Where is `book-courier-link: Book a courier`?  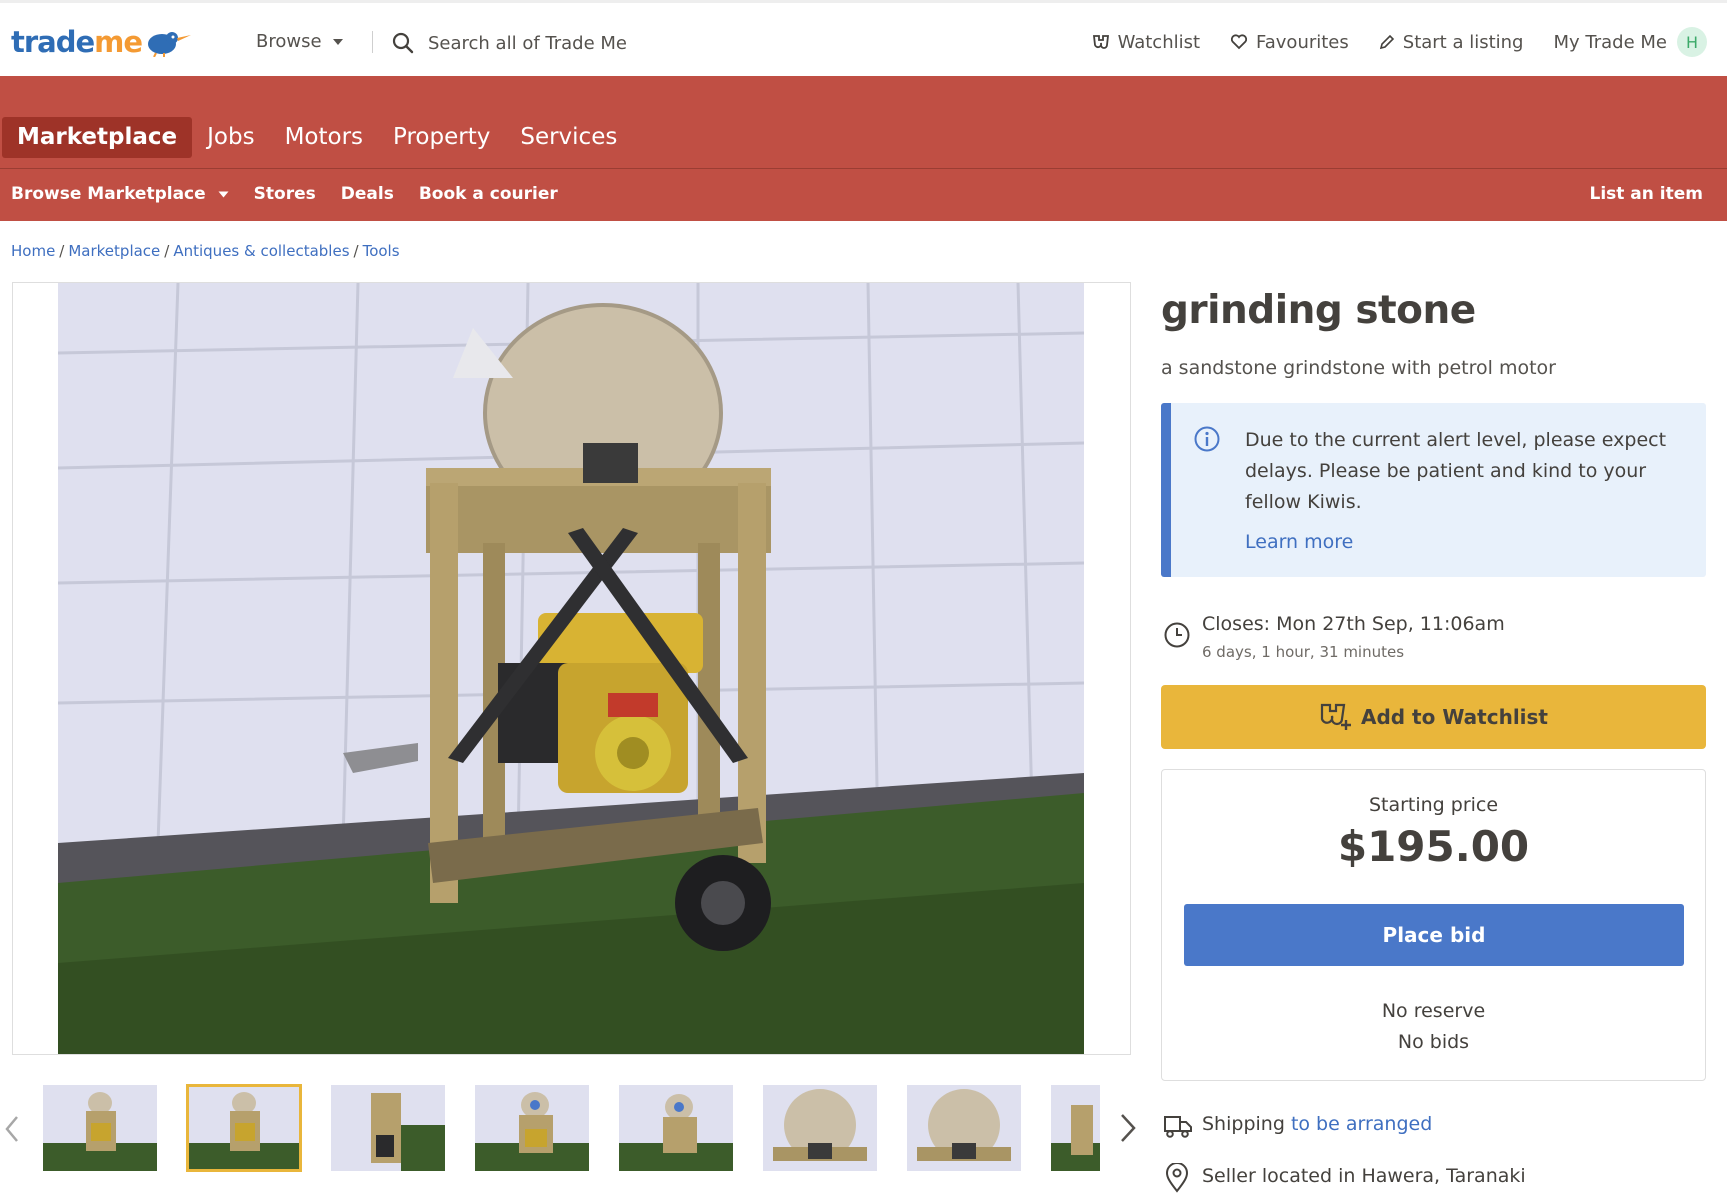 book-courier-link: Book a courier is located at coordinates (488, 194).